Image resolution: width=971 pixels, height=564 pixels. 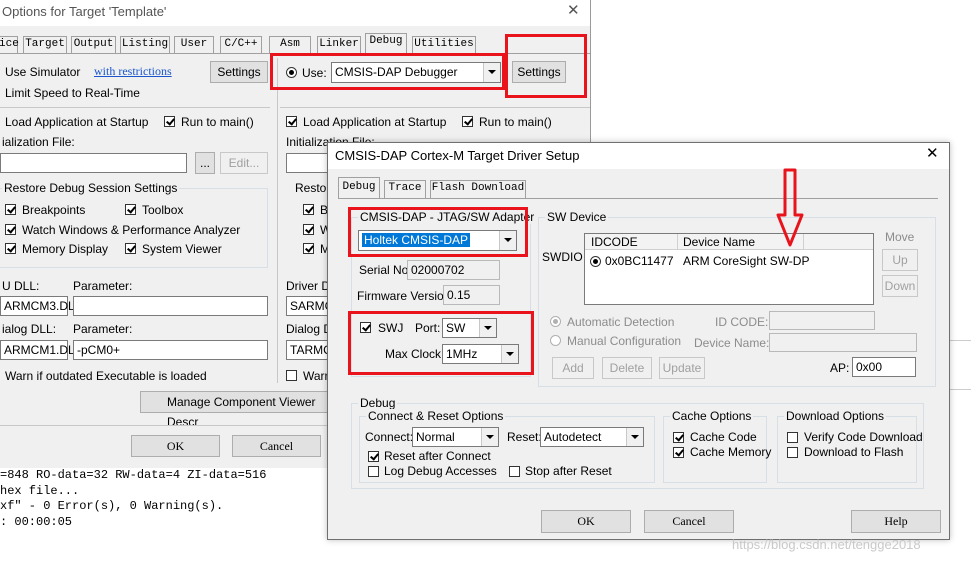 What do you see at coordinates (308, 229) in the screenshot?
I see `w-checkbox-right` at bounding box center [308, 229].